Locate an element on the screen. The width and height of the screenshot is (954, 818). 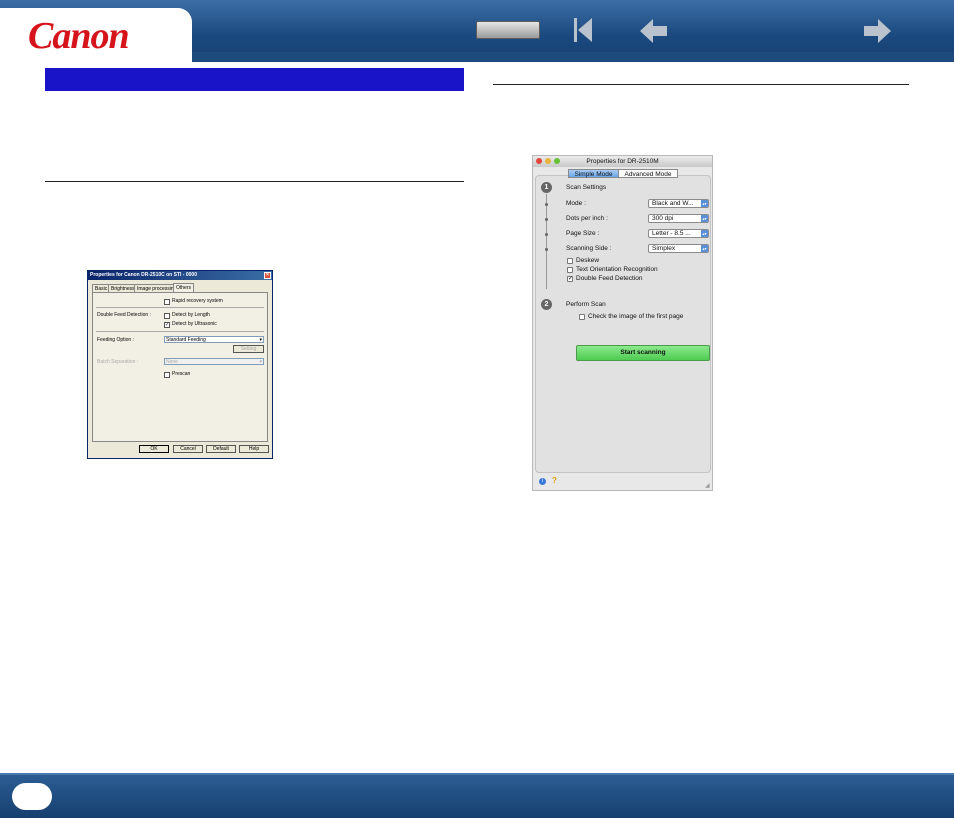
prescan-label: Prescan is located at coordinates (181, 374).